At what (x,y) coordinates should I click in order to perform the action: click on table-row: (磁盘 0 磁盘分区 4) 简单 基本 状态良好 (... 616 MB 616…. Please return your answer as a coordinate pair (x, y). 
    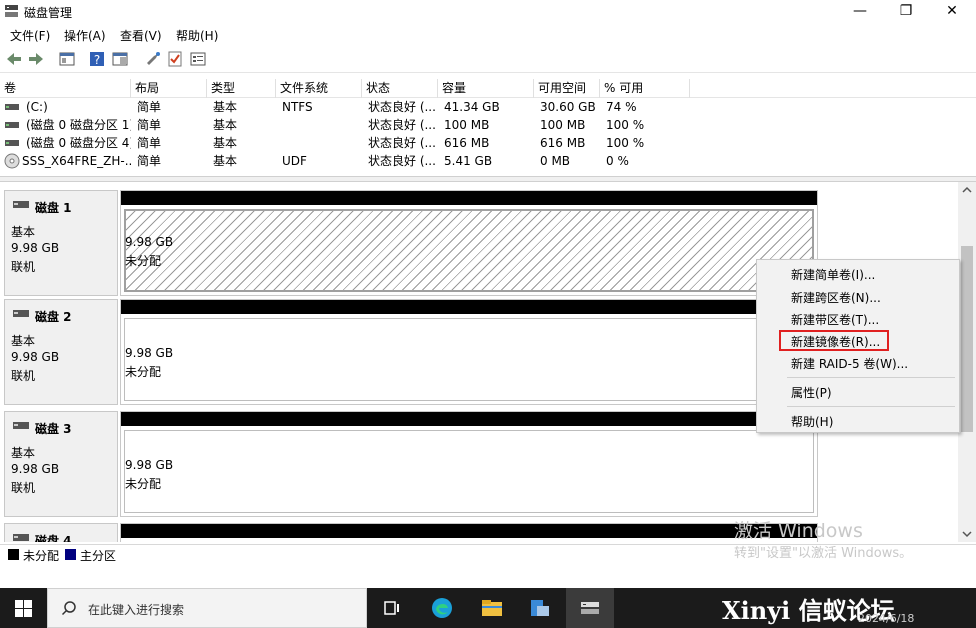
    Looking at the image, I should click on (345, 143).